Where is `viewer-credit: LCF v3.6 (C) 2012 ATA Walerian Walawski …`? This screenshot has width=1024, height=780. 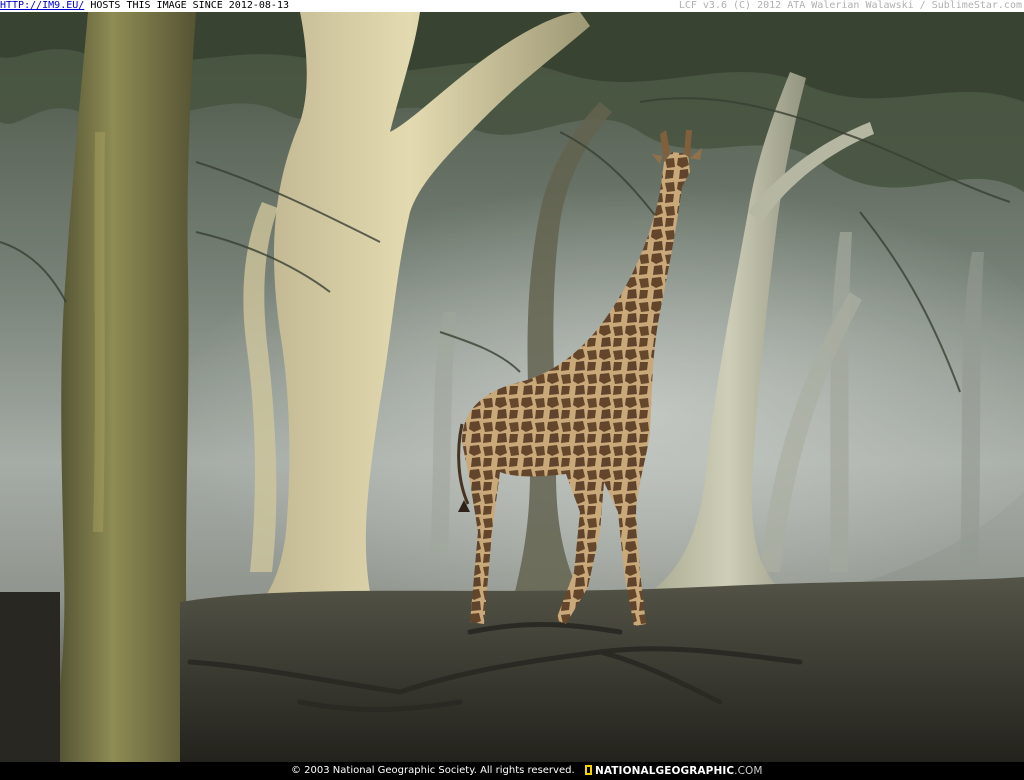 viewer-credit: LCF v3.6 (C) 2012 ATA Walerian Walawski … is located at coordinates (850, 5).